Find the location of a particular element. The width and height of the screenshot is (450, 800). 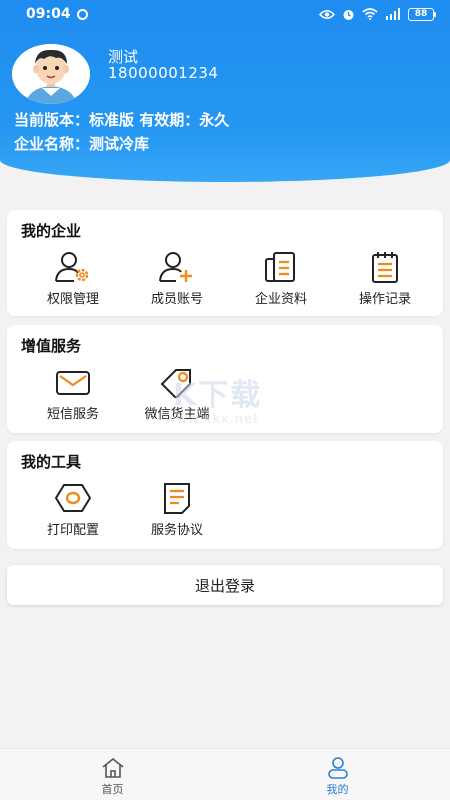

status-time: 09:04 is located at coordinates (48, 14).